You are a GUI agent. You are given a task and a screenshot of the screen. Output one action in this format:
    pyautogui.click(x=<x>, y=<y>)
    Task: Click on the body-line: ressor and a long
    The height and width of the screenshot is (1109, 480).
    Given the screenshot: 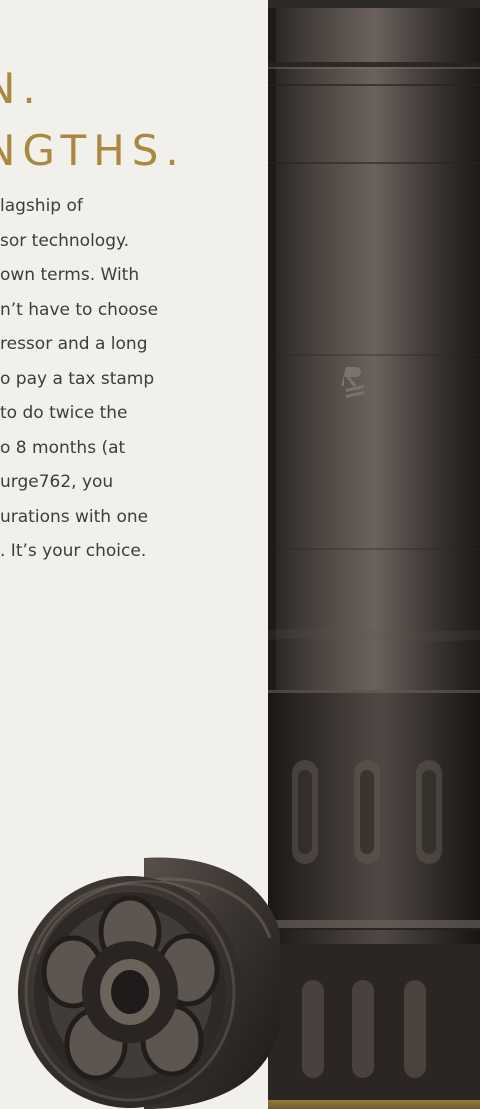 What is the action you would take?
    pyautogui.click(x=74, y=344)
    